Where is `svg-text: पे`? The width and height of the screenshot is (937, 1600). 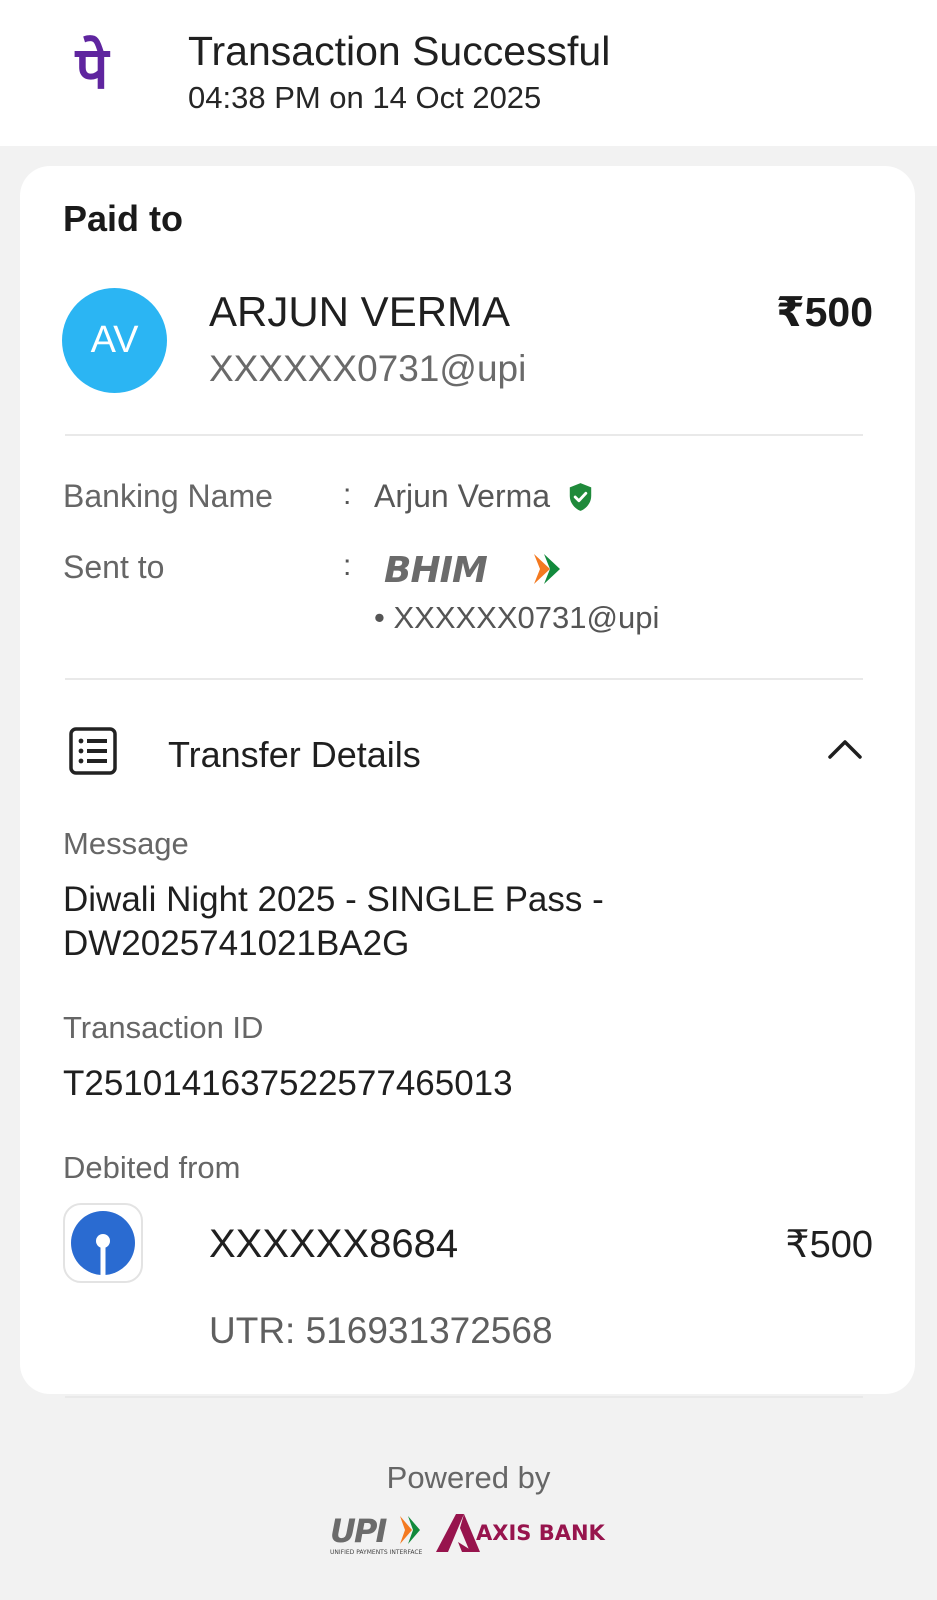 svg-text: पे is located at coordinates (93, 68).